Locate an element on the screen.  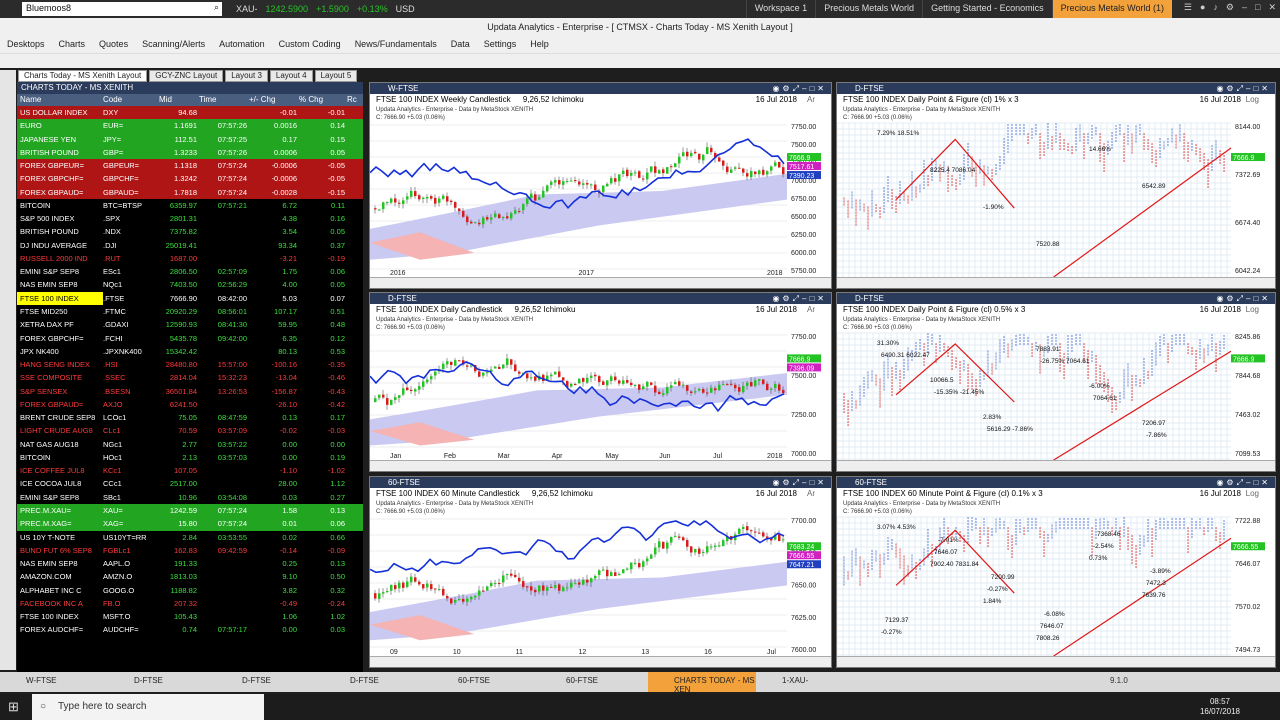
user-icon: ● is located at coordinates (1202, 7).